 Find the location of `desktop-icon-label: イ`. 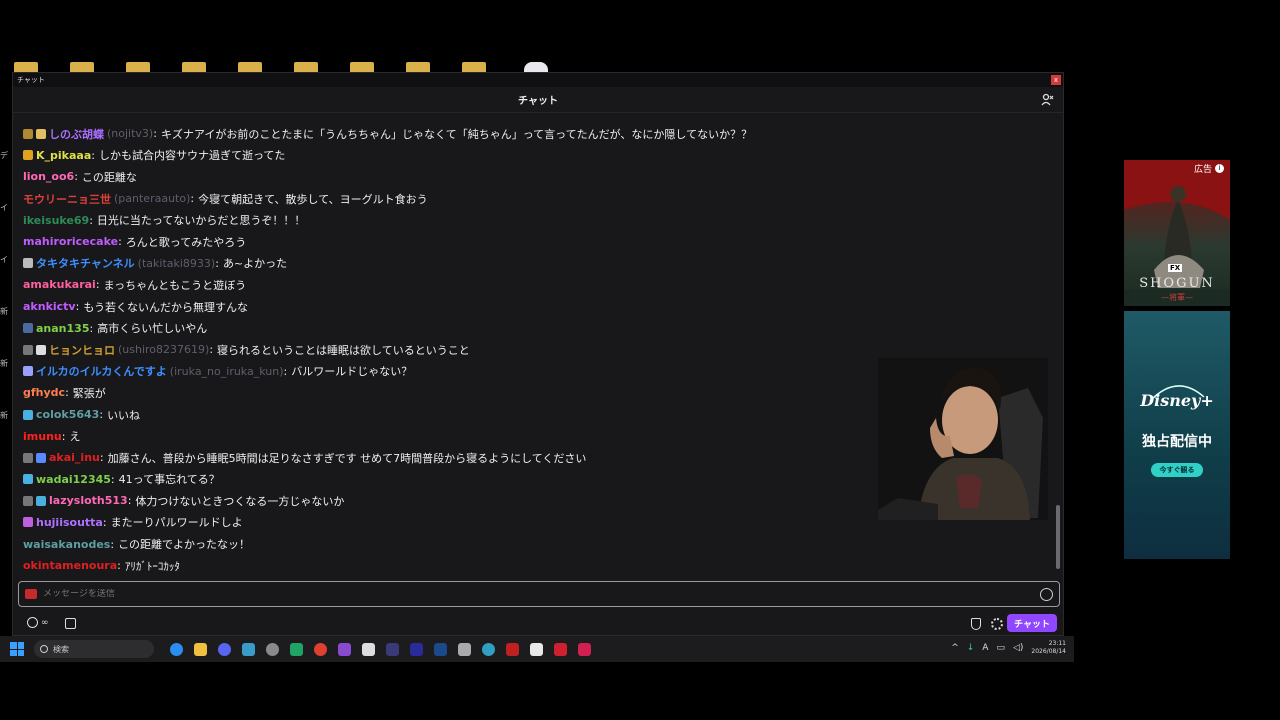

desktop-icon-label: イ is located at coordinates (4, 207).